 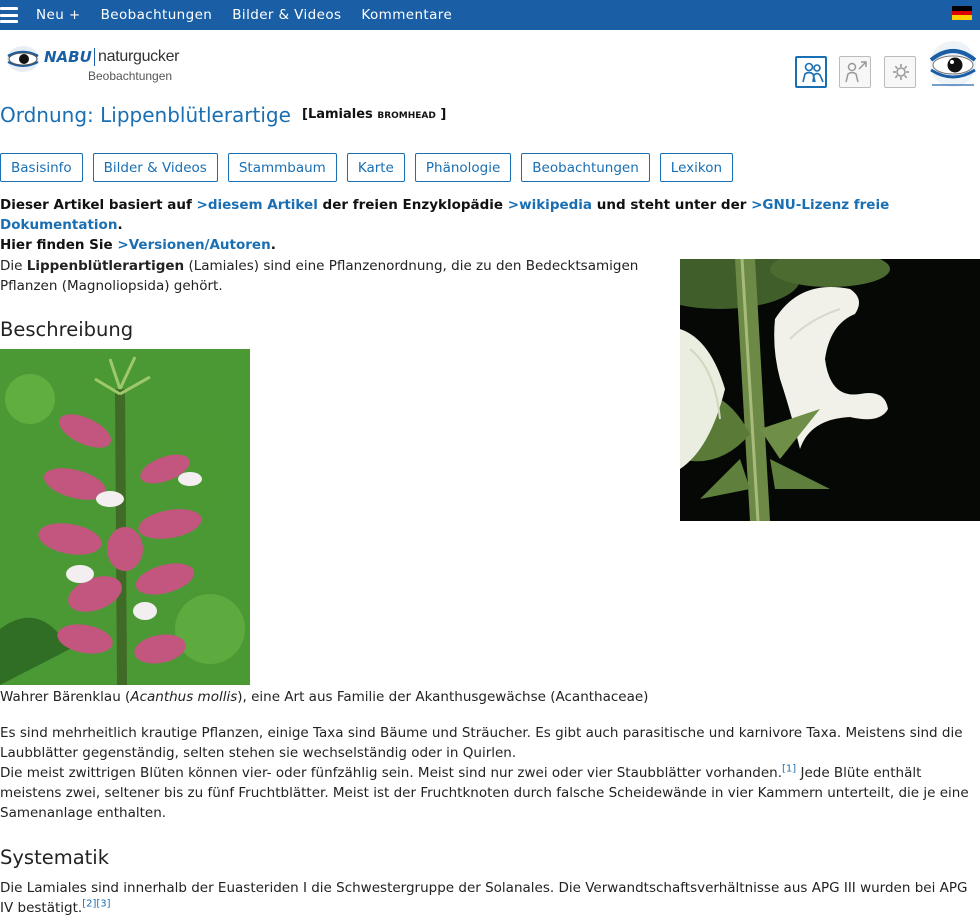 What do you see at coordinates (125, 517) in the screenshot?
I see `acanthus-mollis-photo` at bounding box center [125, 517].